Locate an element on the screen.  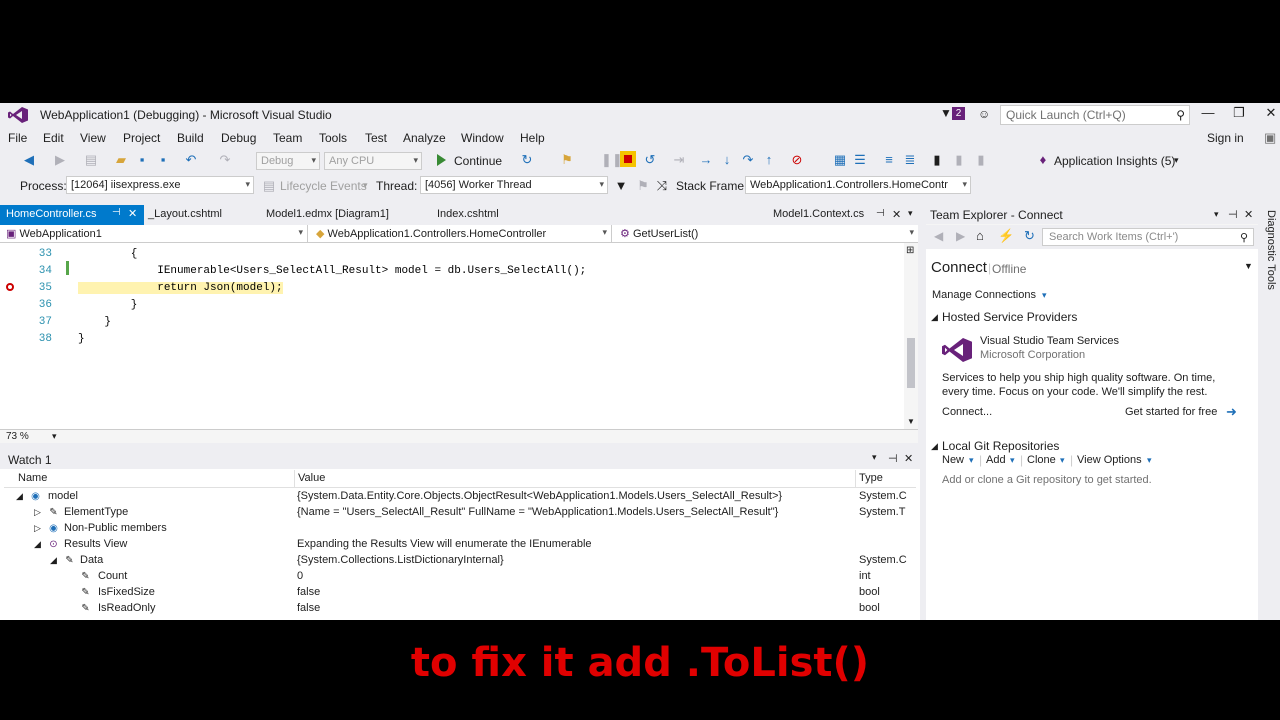
menu-help: Help is located at coordinates (532, 138).